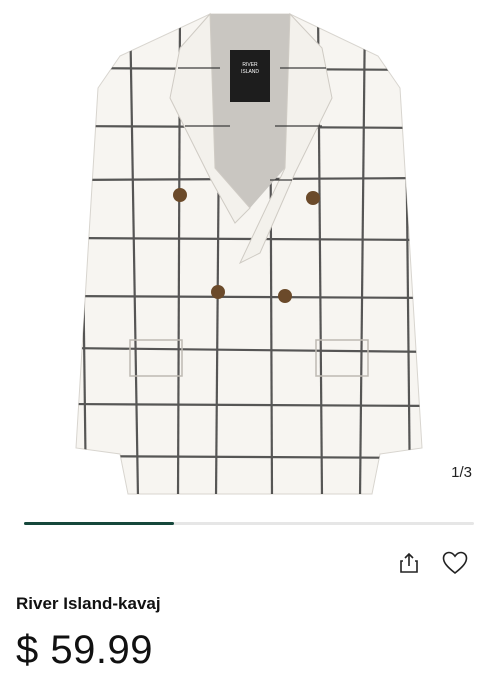 This screenshot has height=700, width=498. Describe the element at coordinates (99, 523) in the screenshot. I see `gallery-progress-fill` at that location.